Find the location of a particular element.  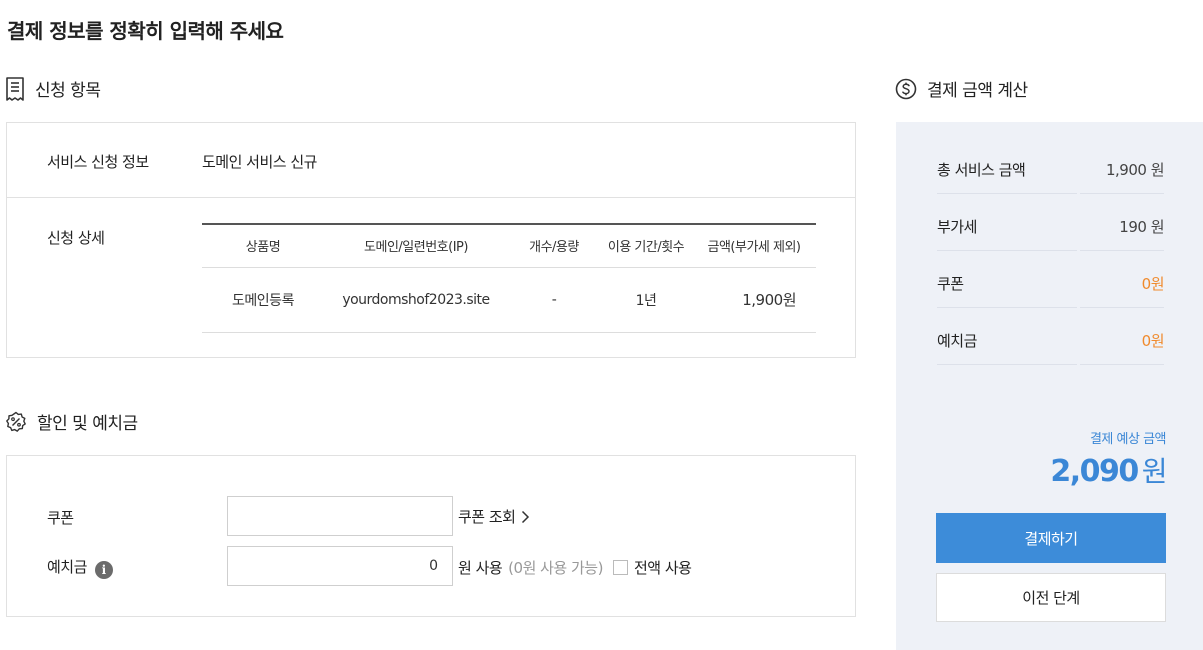

use-all-label: 전액 사용 is located at coordinates (663, 567).